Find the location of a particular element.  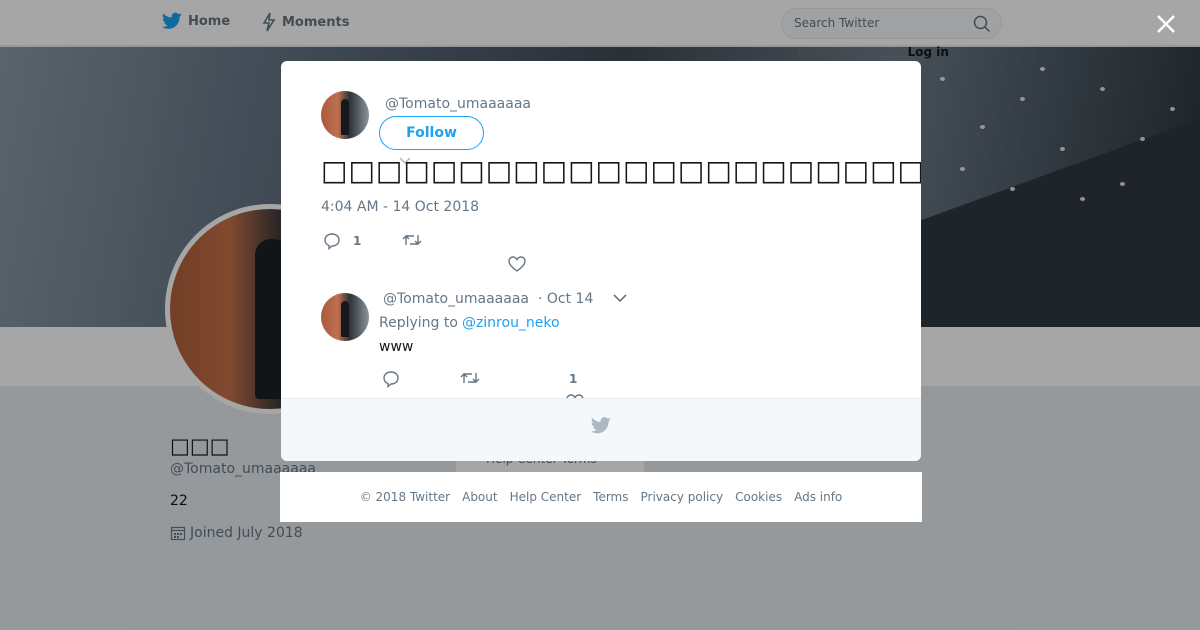

reply-text: www is located at coordinates (396, 347).